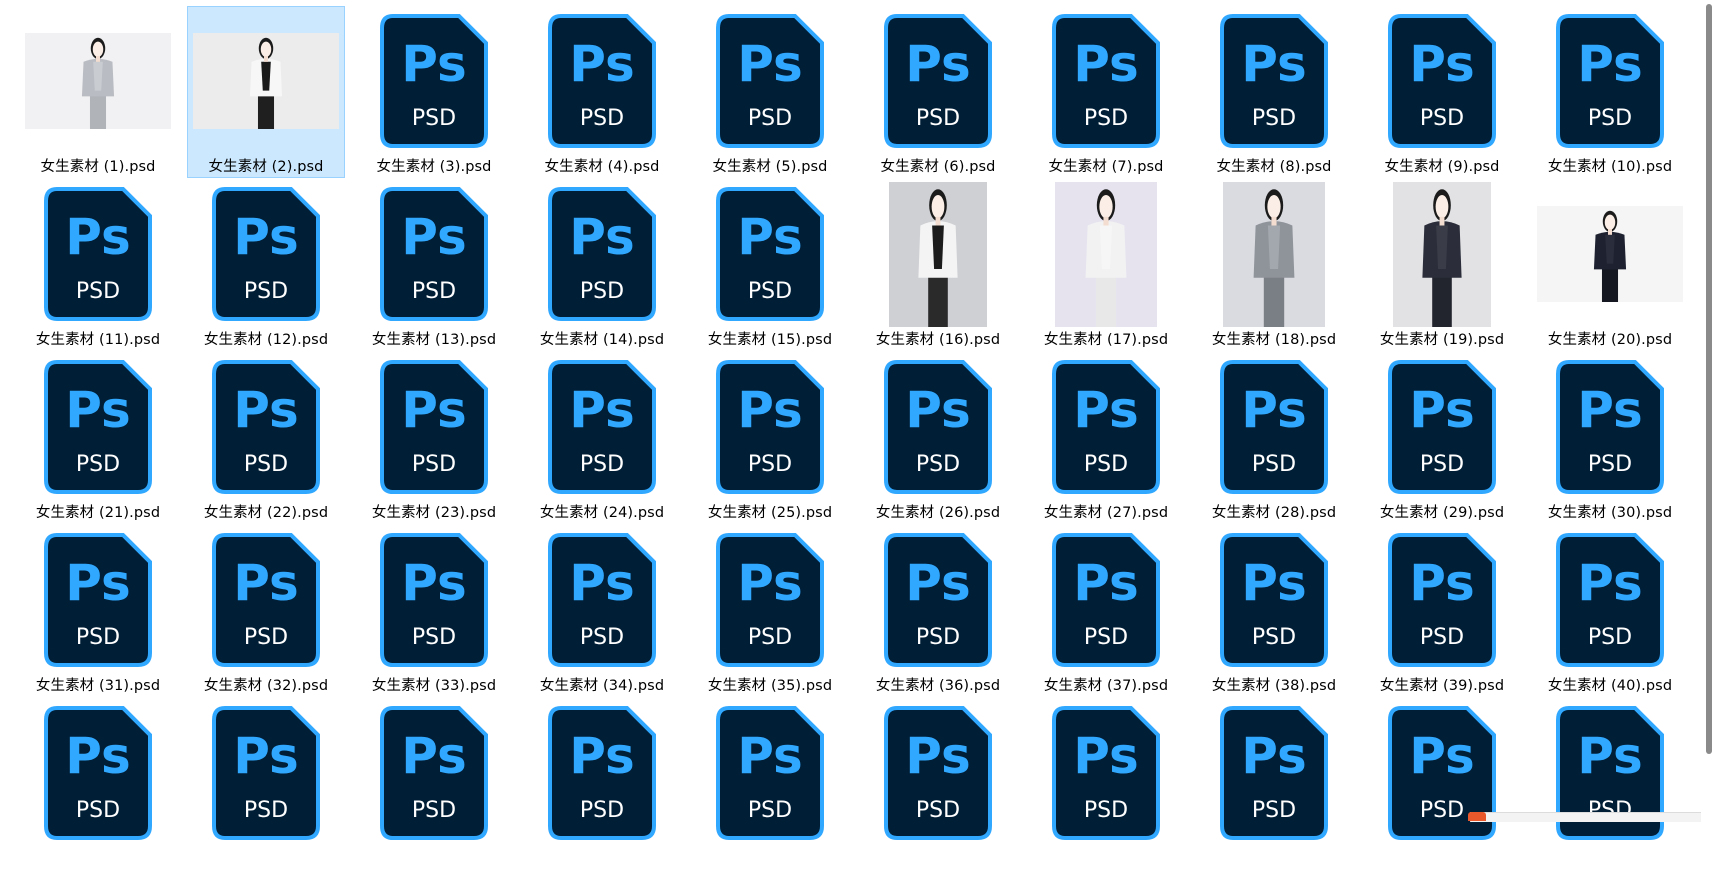 The image size is (1720, 870). What do you see at coordinates (1106, 611) in the screenshot?
I see `file-item: Ps PSD 女生素材 (37).psd` at bounding box center [1106, 611].